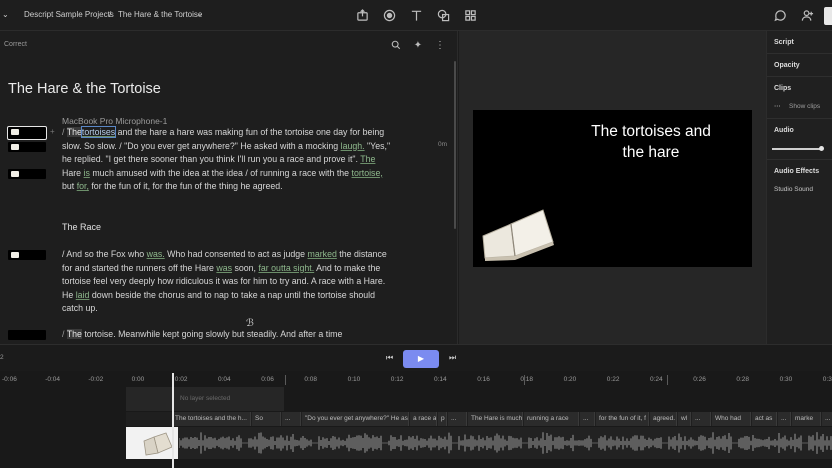  I want to click on audio-effects-section: Audio Effects, so click(796, 171).